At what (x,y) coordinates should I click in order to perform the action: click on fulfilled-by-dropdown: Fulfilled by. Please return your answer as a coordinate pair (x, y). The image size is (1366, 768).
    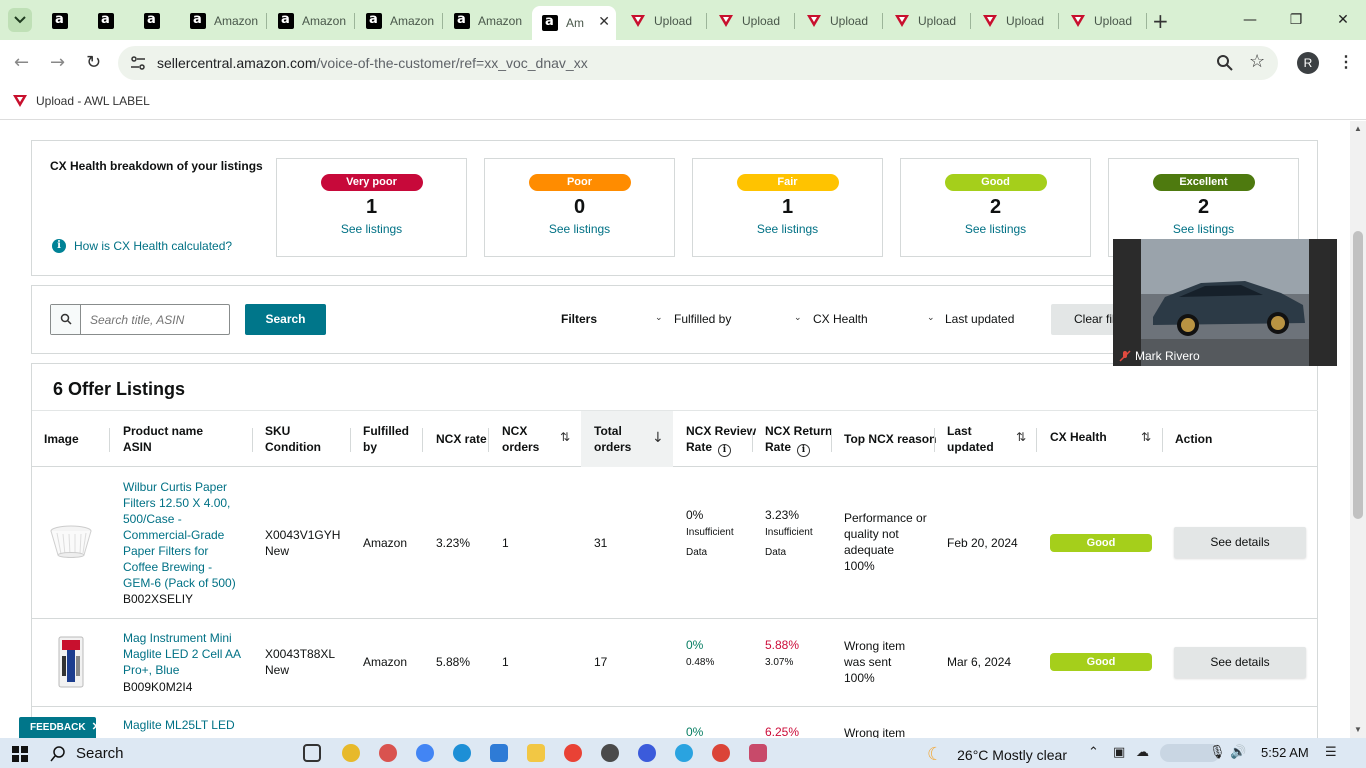
    Looking at the image, I should click on (702, 319).